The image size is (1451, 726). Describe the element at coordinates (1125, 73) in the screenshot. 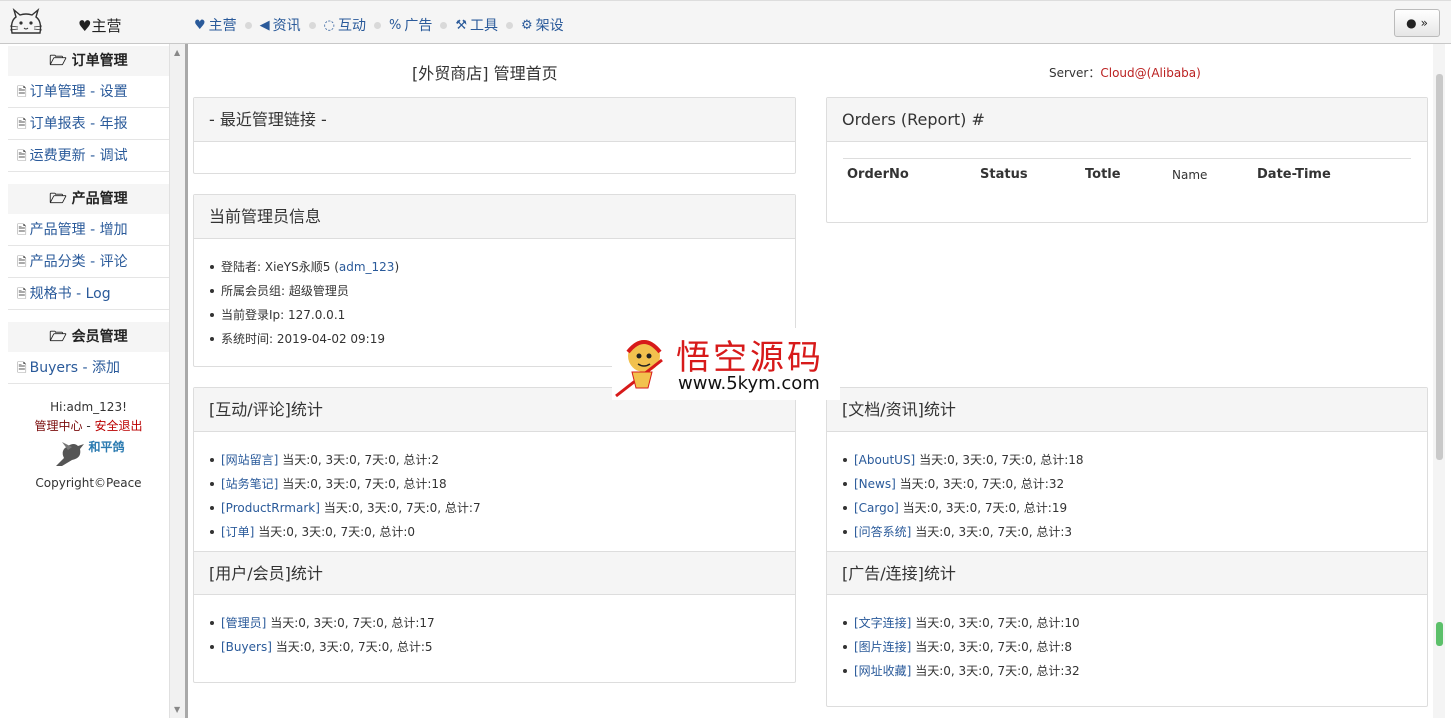

I see `server-info: Server：Cloud@(Alibaba)` at that location.